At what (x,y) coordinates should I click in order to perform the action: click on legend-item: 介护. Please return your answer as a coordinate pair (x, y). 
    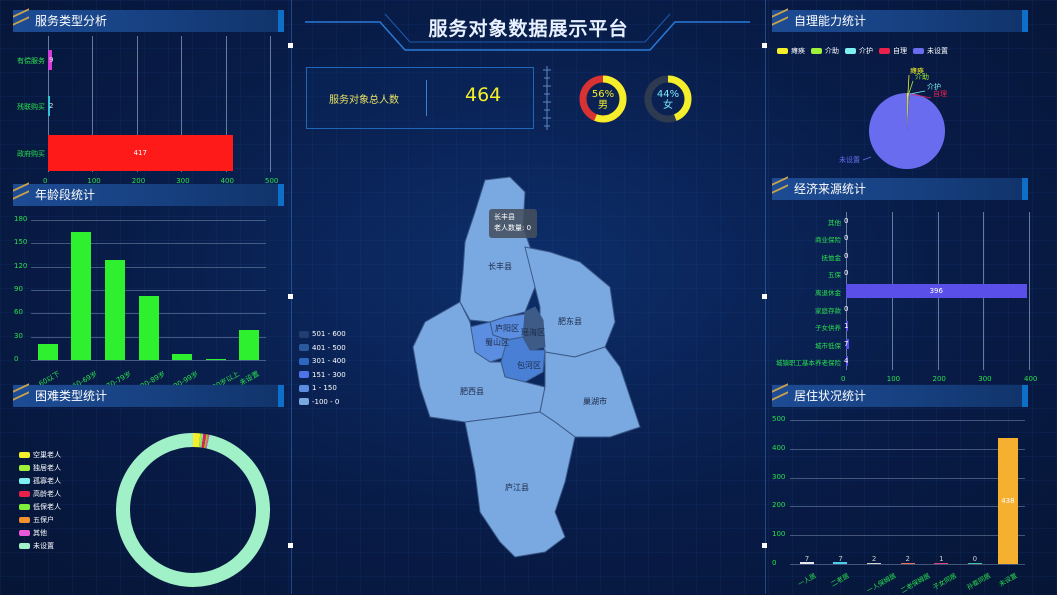
    Looking at the image, I should click on (859, 51).